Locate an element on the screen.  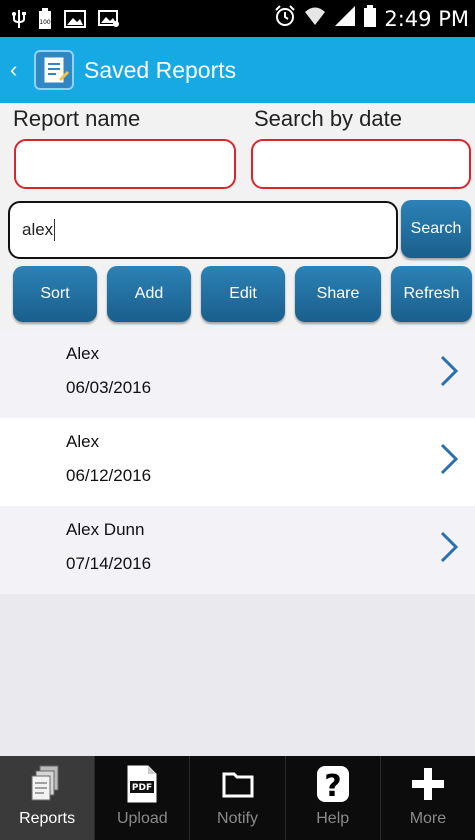
report-name: Alex Dunn is located at coordinates (105, 529).